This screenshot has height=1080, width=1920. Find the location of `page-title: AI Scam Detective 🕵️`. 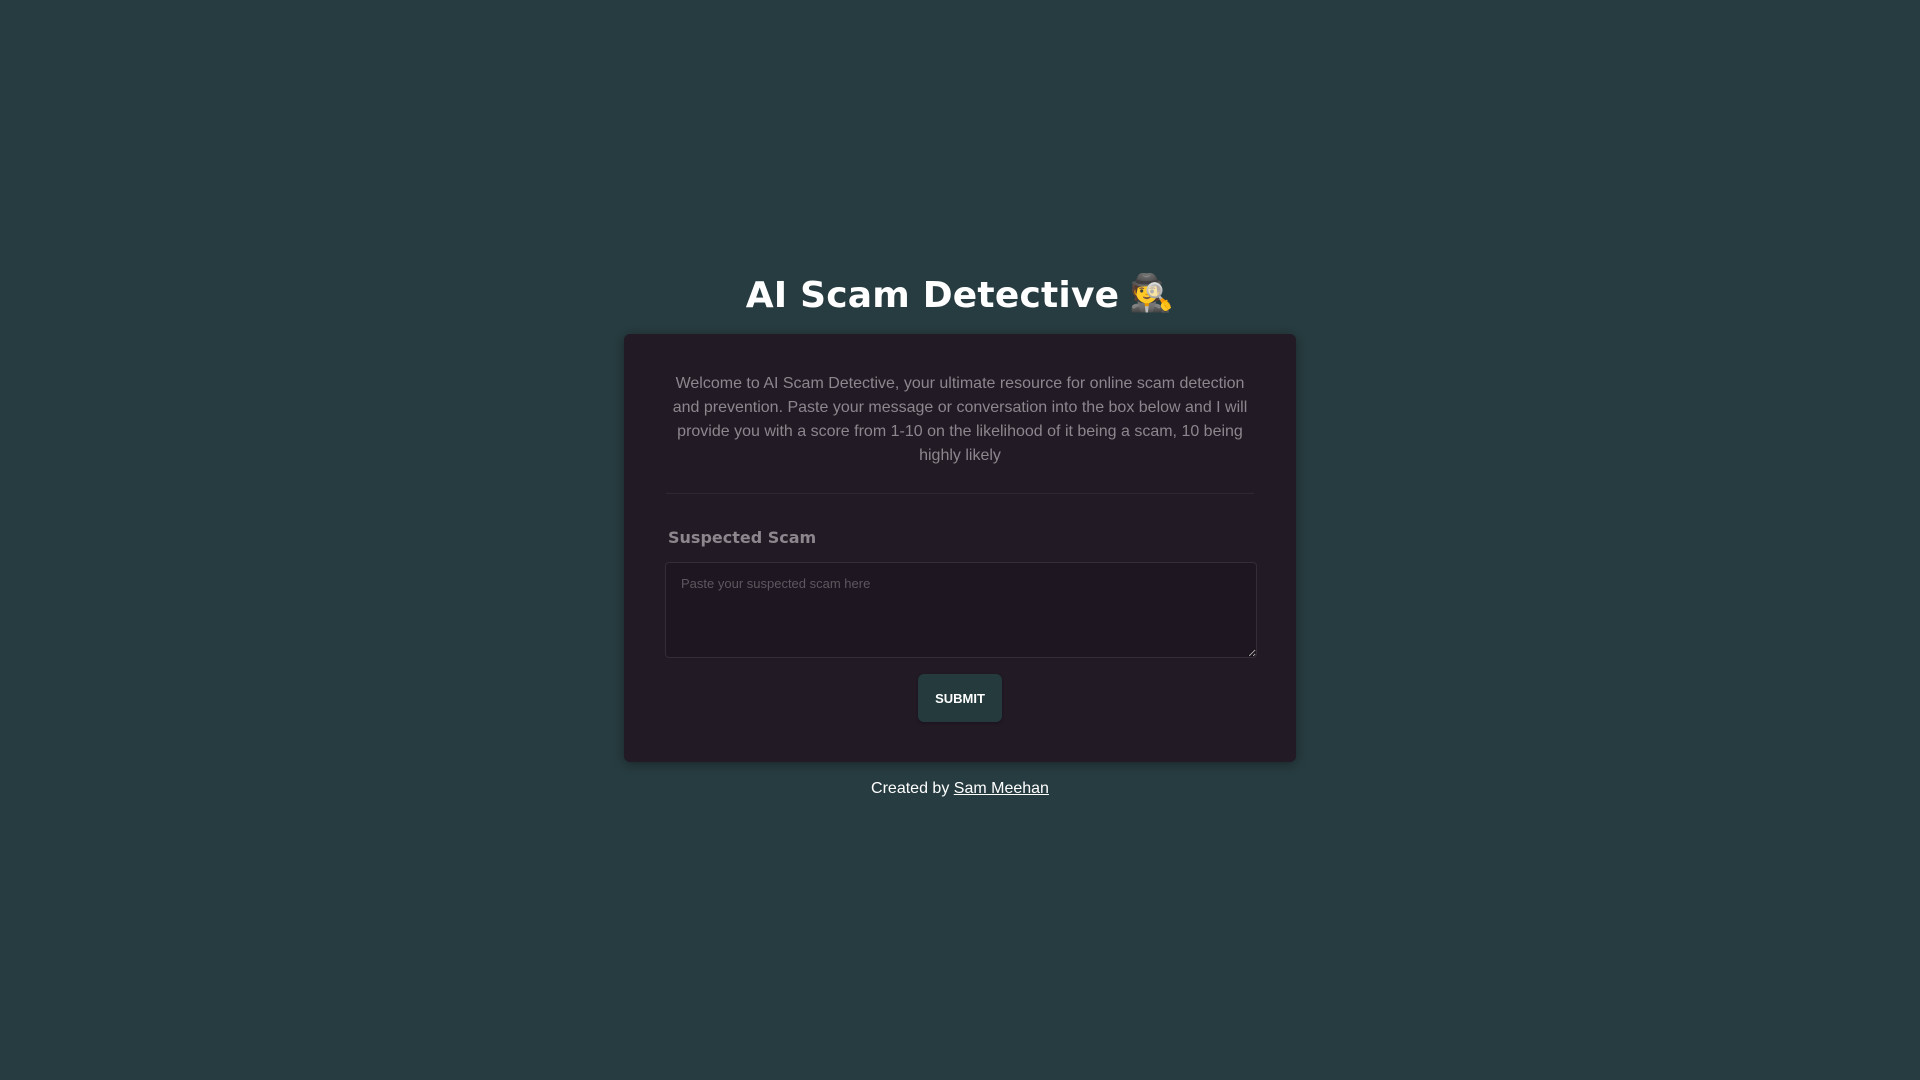

page-title: AI Scam Detective 🕵️ is located at coordinates (960, 296).